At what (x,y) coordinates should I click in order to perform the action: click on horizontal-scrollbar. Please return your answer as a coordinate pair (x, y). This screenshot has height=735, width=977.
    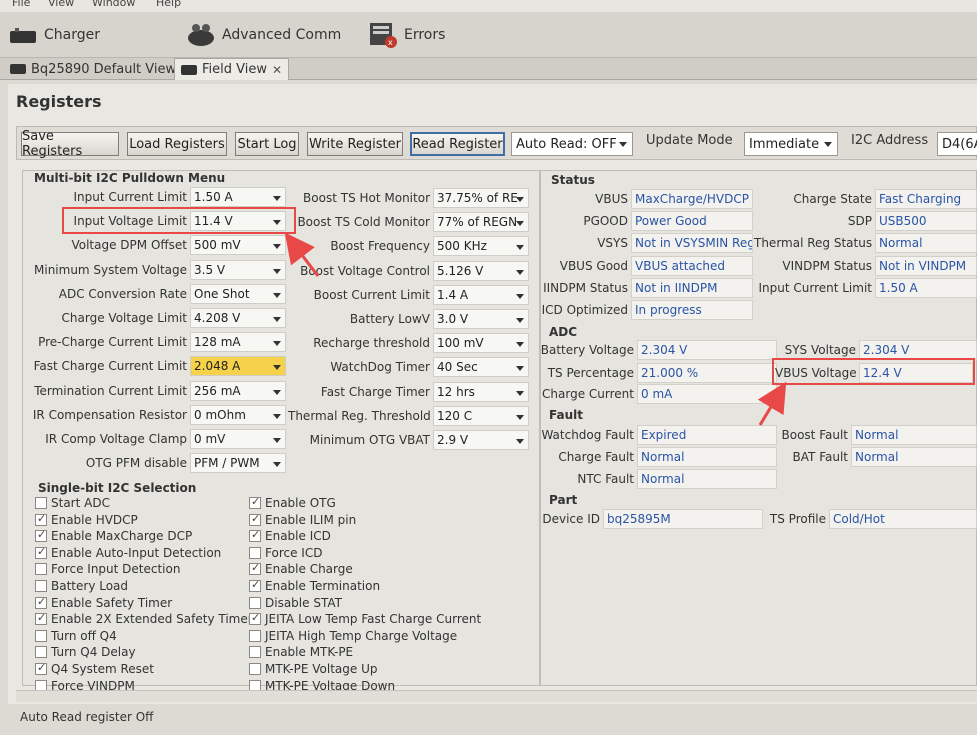
    Looking at the image, I should click on (496, 696).